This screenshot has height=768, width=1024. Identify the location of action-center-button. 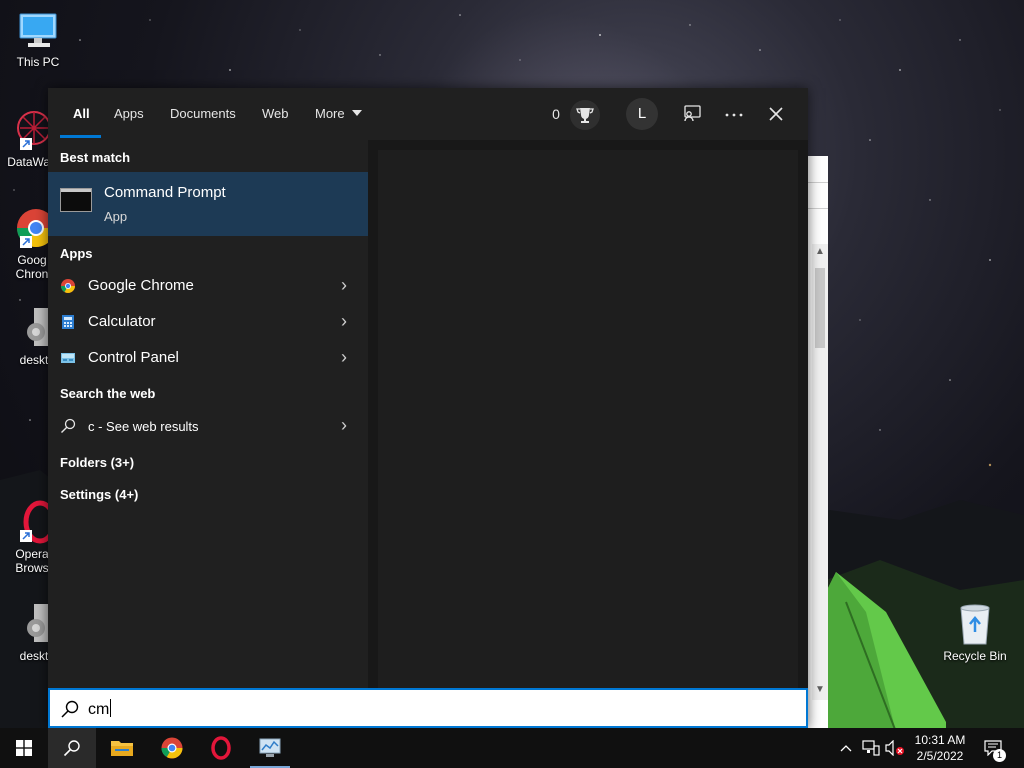
(997, 748).